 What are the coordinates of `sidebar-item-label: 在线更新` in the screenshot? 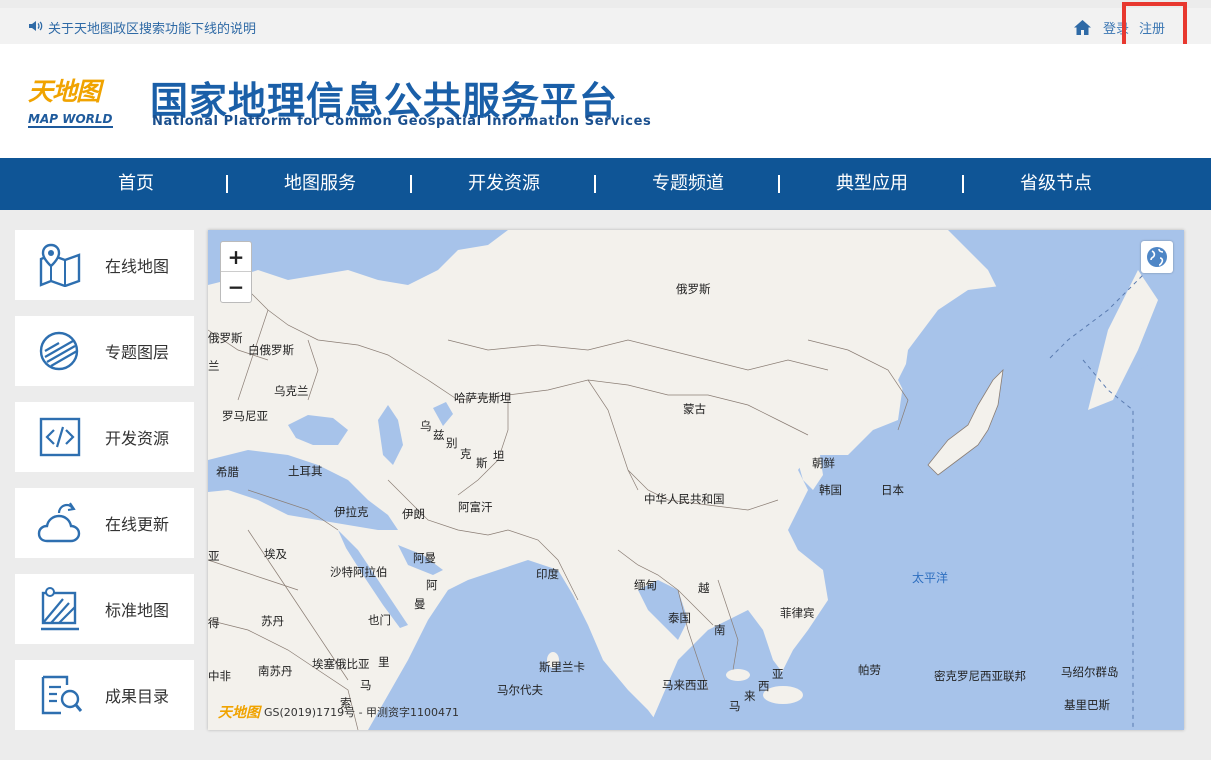 It's located at (137, 524).